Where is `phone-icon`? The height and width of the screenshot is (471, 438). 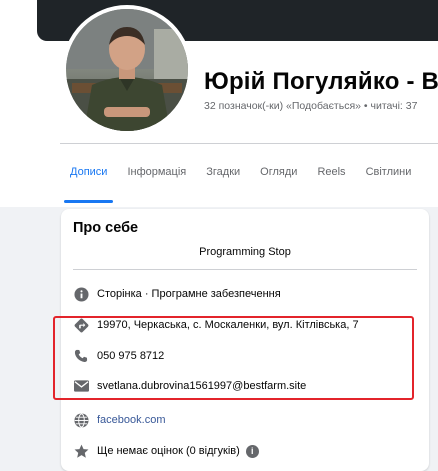
phone-icon is located at coordinates (81, 356).